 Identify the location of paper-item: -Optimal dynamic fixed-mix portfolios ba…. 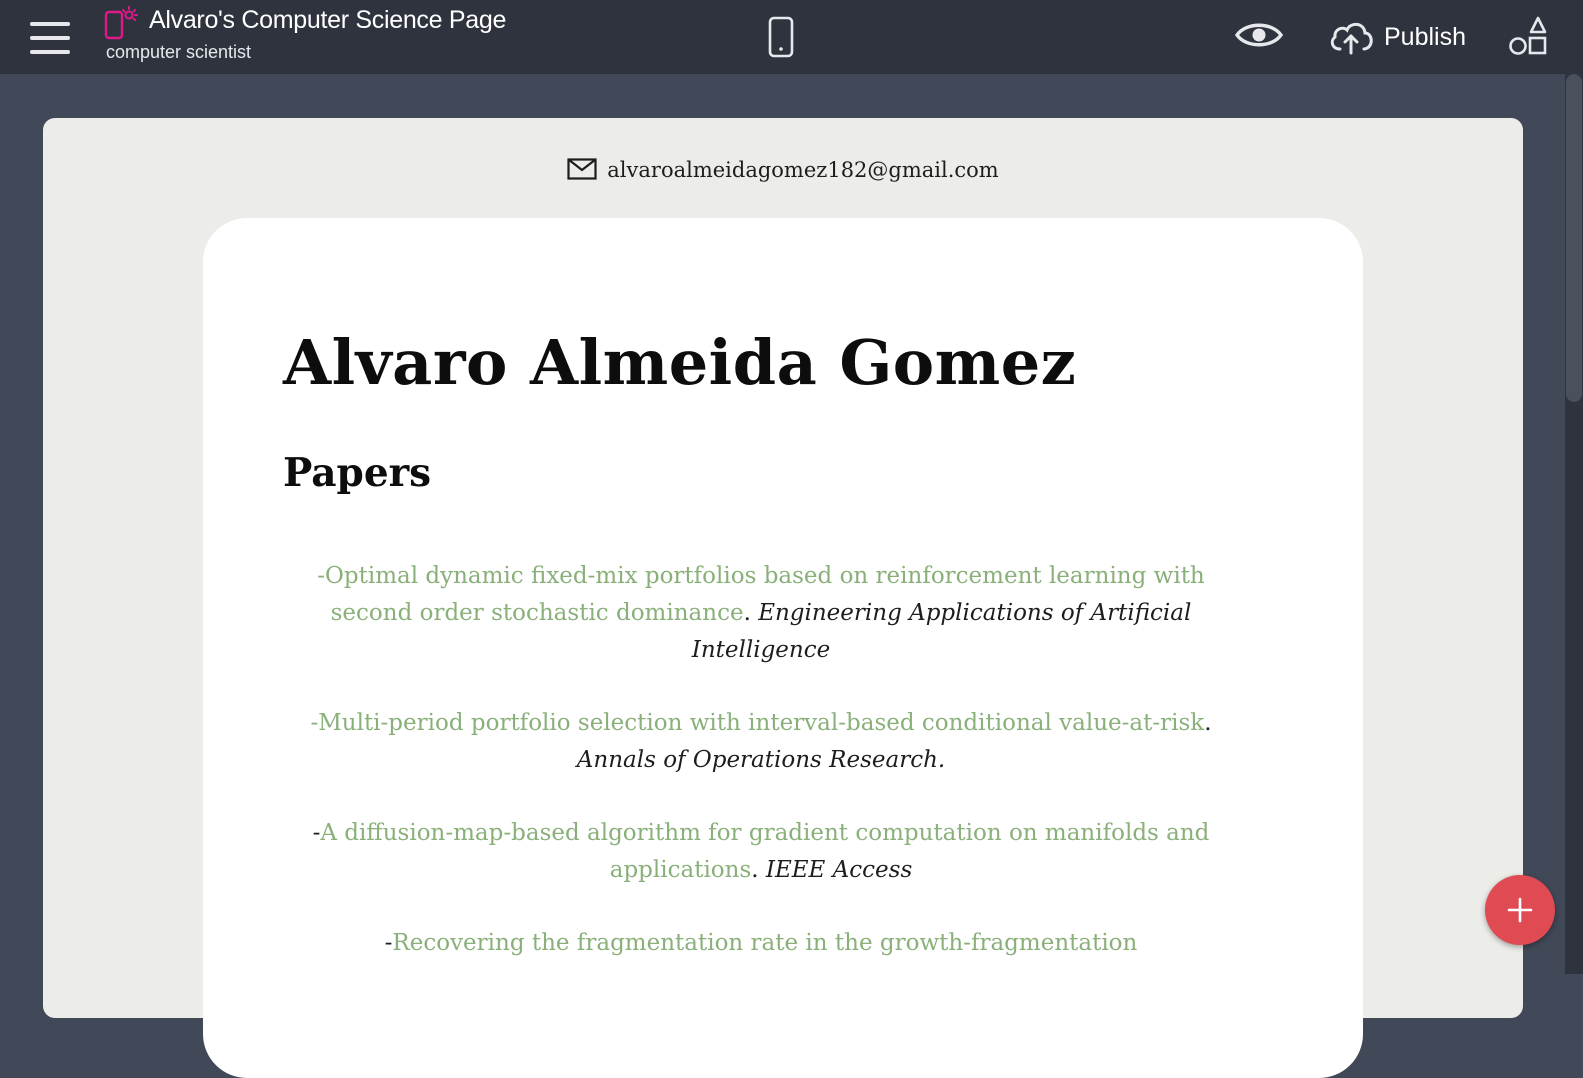
(761, 613).